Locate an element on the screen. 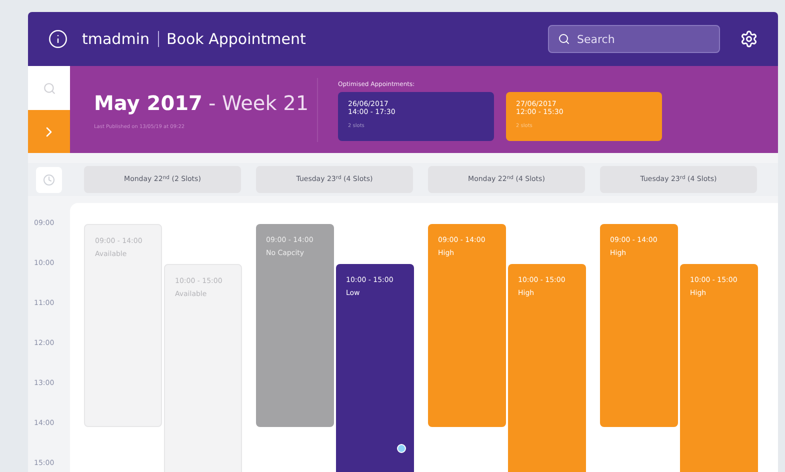 The width and height of the screenshot is (785, 472). search-button is located at coordinates (49, 88).